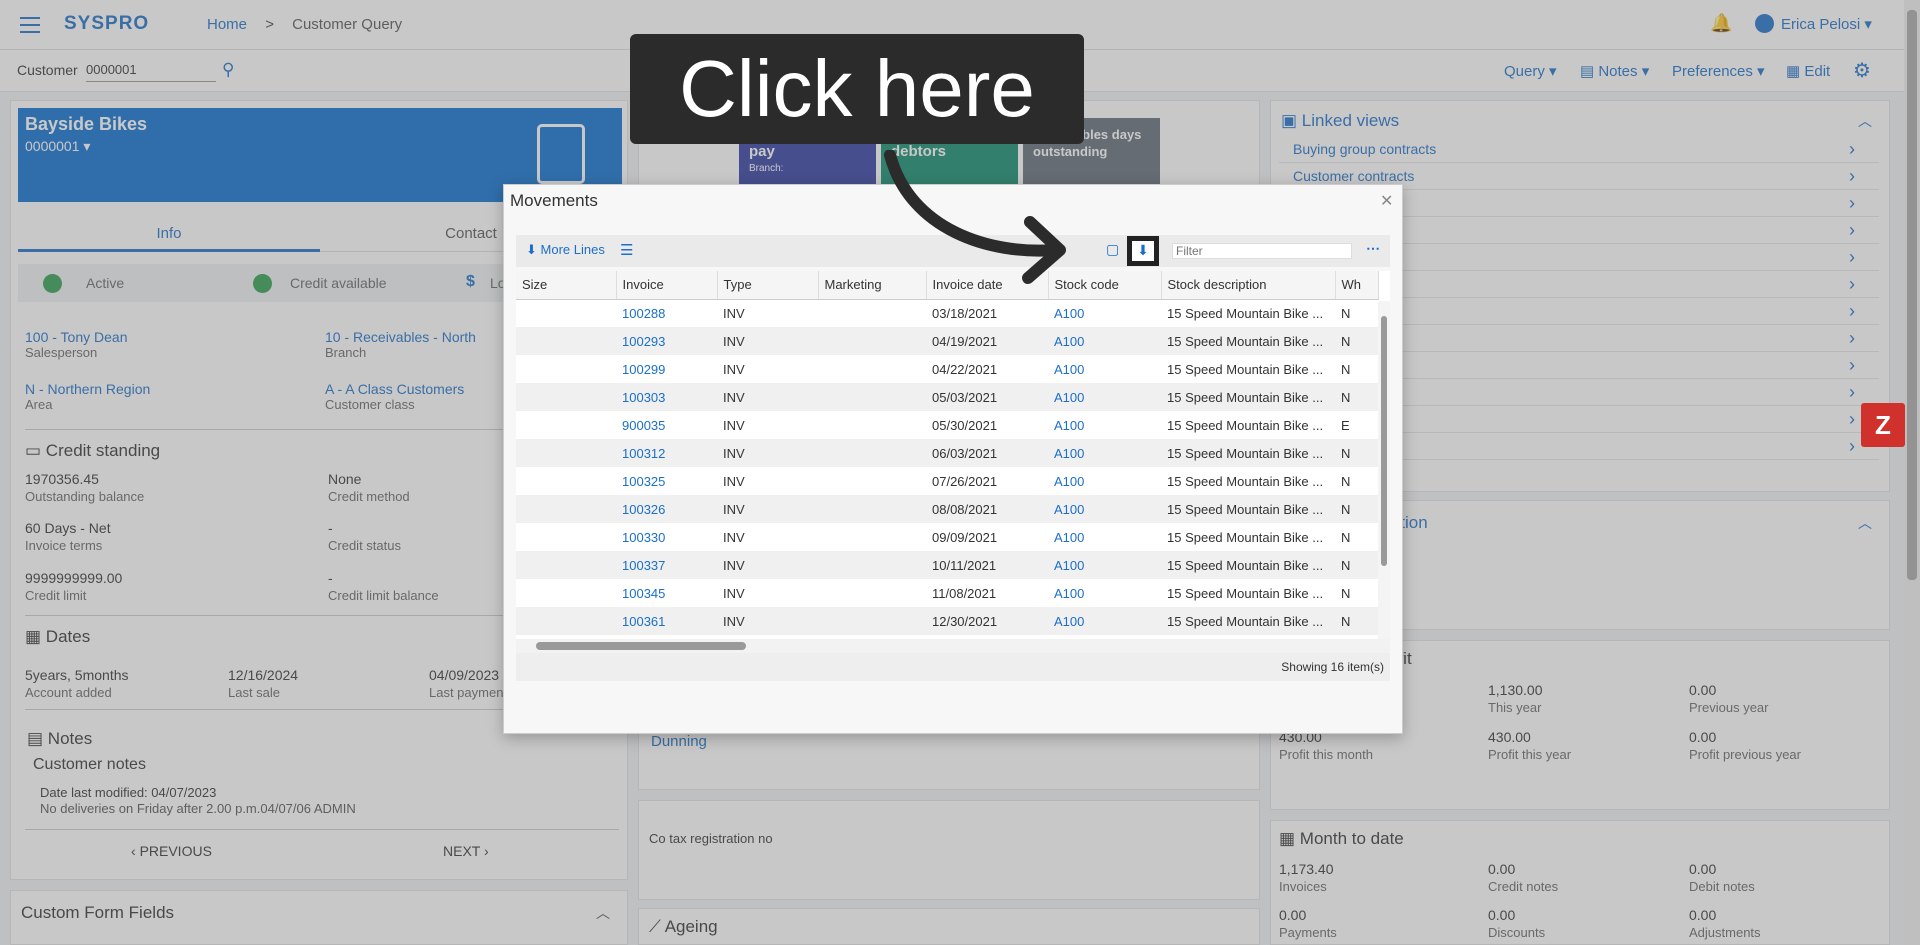 The height and width of the screenshot is (945, 1920). What do you see at coordinates (1386, 201) in the screenshot?
I see `close-icon: ✕` at bounding box center [1386, 201].